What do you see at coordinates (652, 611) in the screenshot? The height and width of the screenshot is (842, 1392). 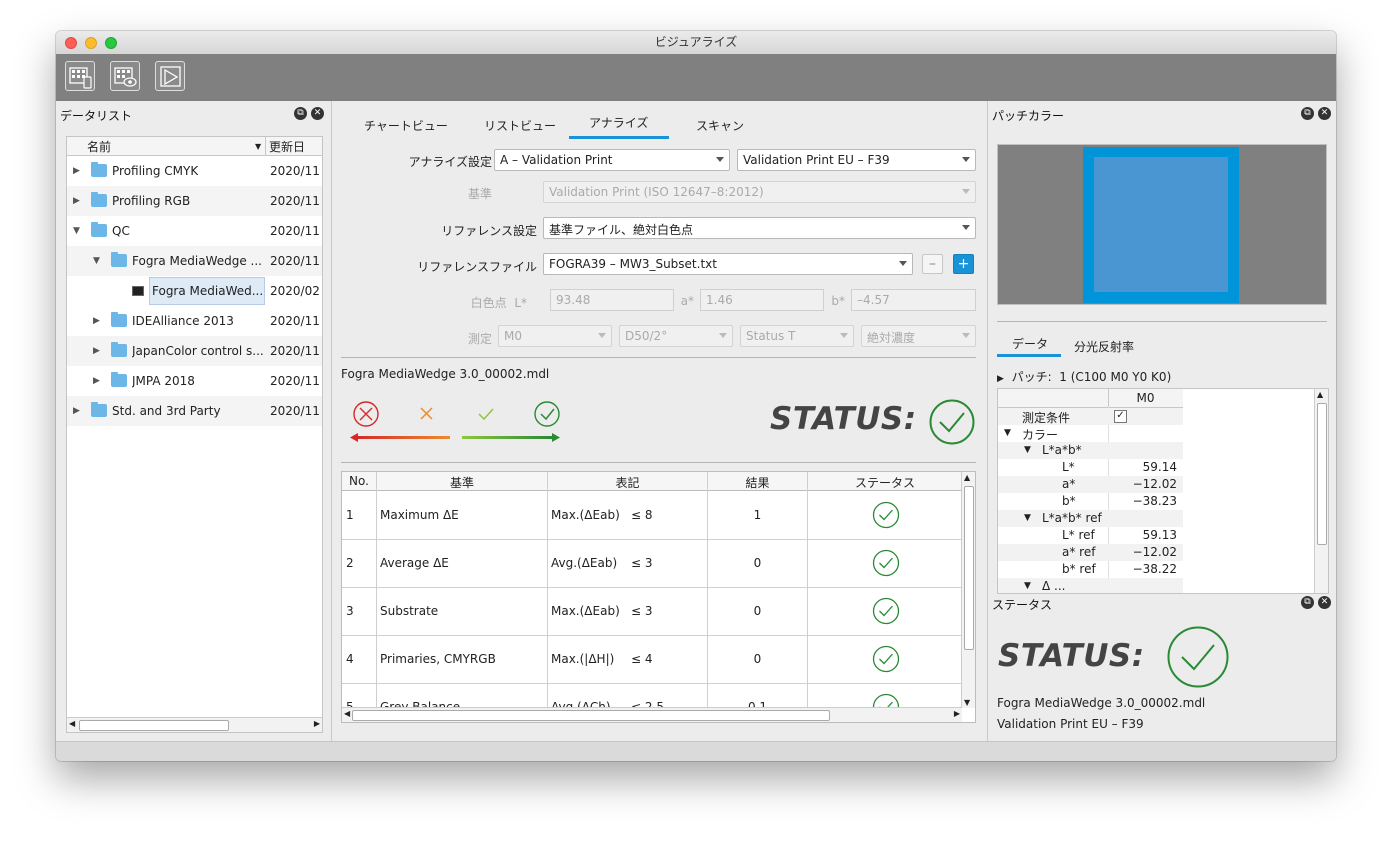 I see `table-row: 3 Substrate Max.(ΔEab) ≤ 3 0` at bounding box center [652, 611].